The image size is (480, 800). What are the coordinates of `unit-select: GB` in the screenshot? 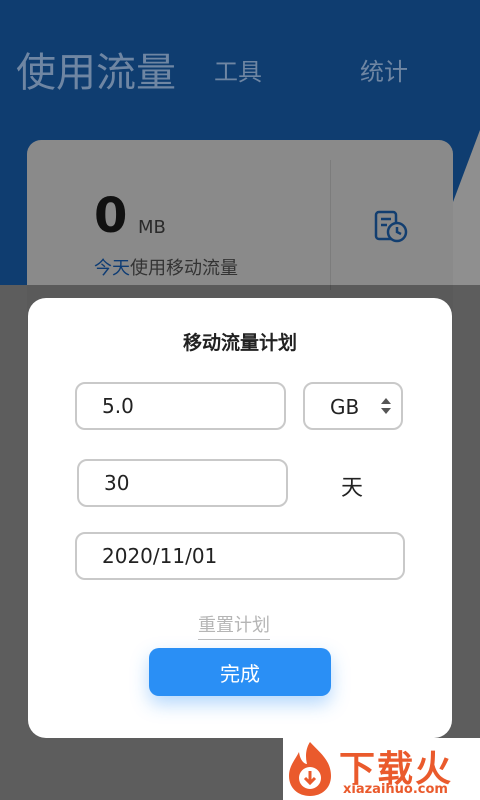 It's located at (353, 406).